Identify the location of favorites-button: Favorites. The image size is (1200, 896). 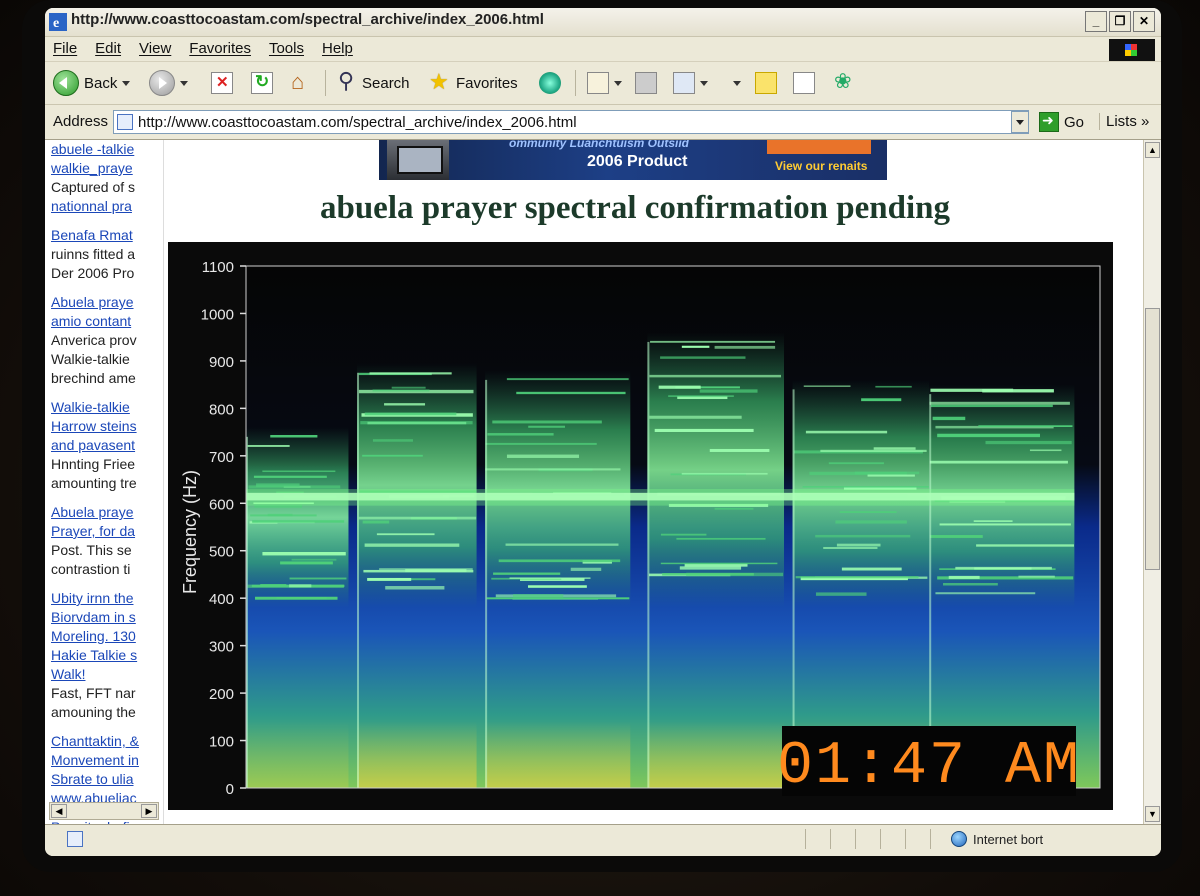
(473, 82).